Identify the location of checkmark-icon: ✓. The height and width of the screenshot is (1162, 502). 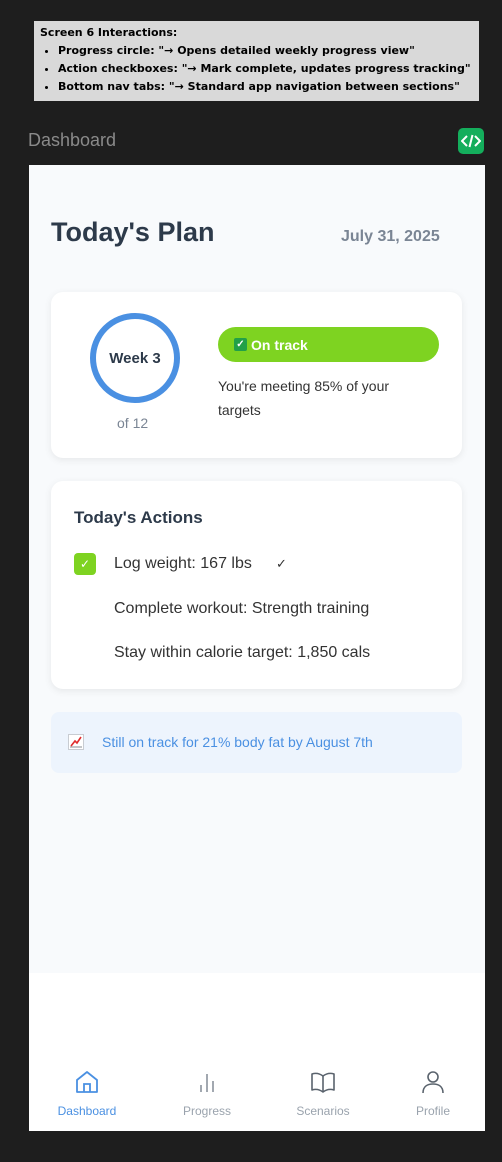
(85, 564).